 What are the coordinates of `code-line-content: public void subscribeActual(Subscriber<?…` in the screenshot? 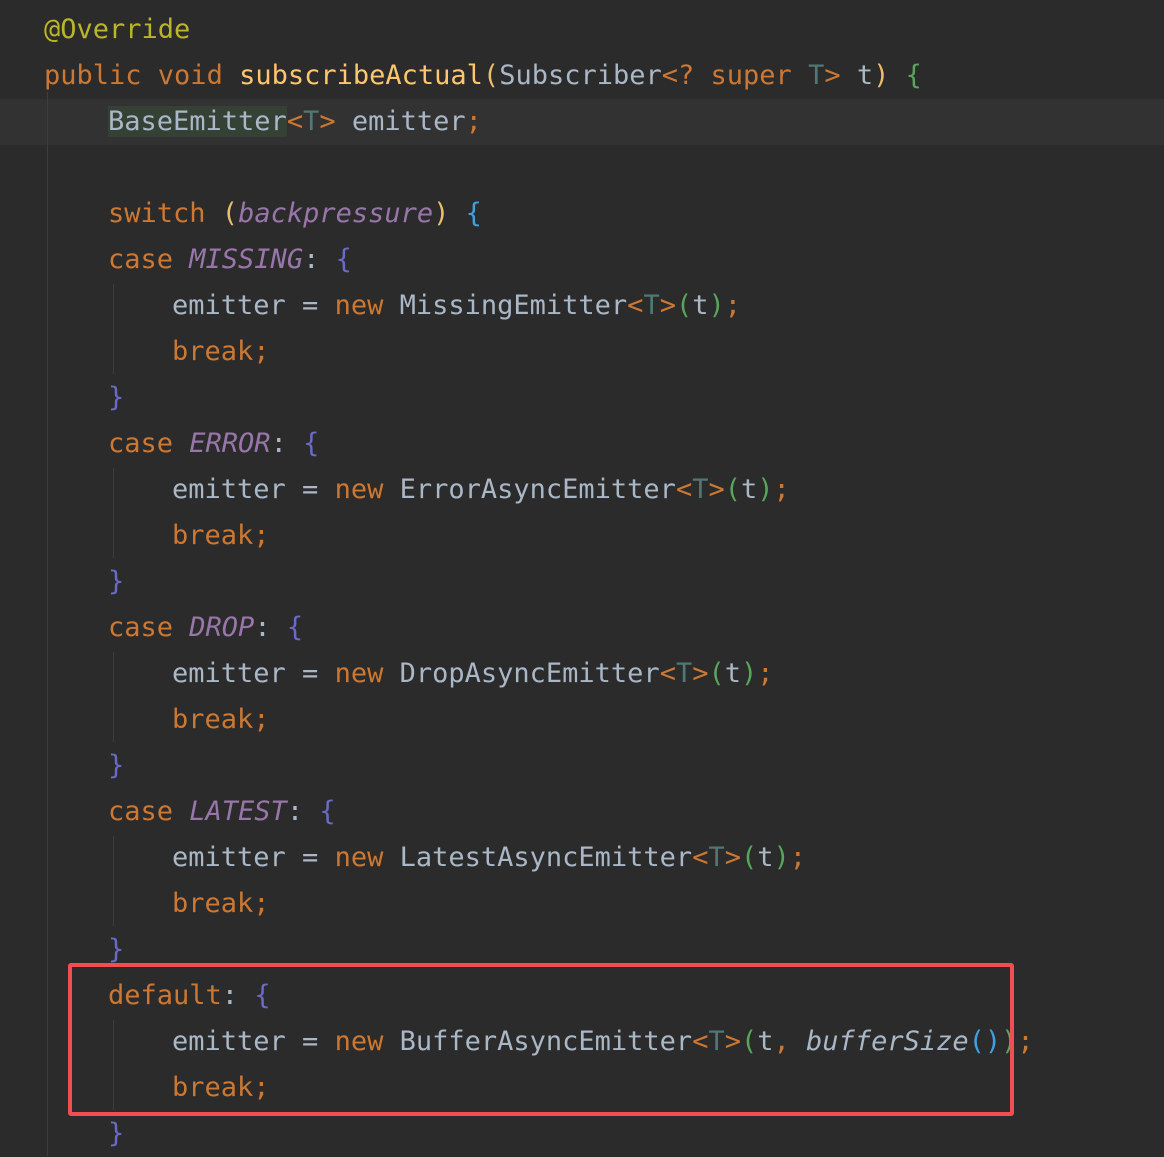 It's located at (483, 76).